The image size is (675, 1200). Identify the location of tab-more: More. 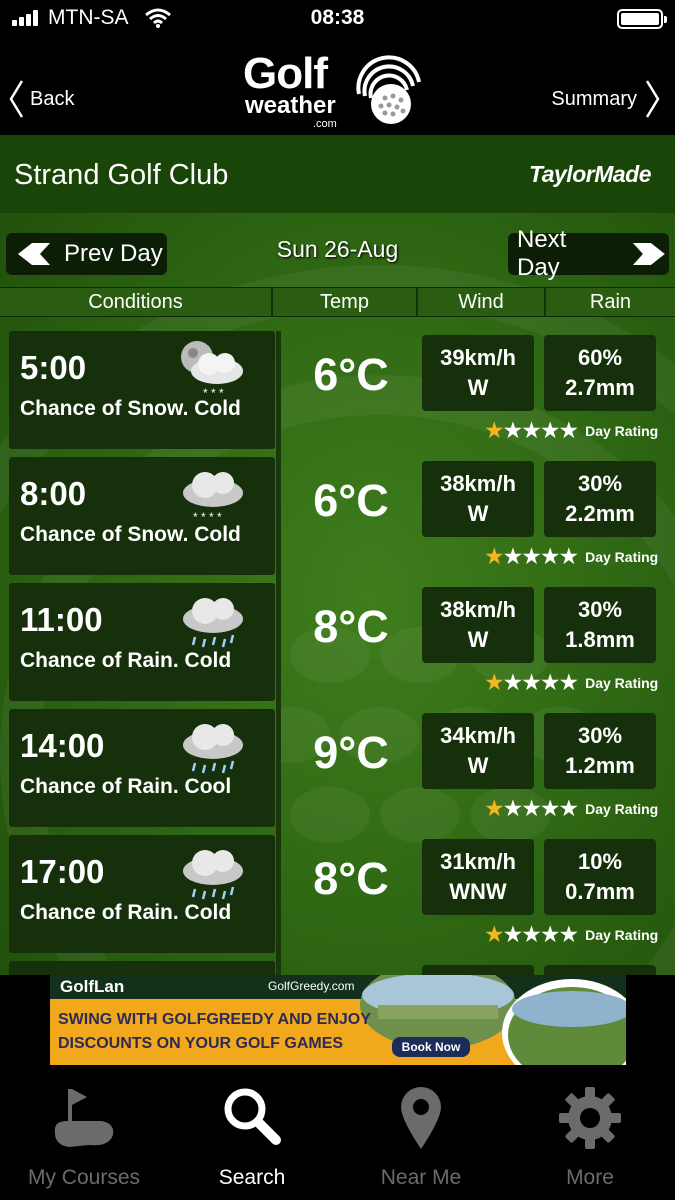
(590, 1132).